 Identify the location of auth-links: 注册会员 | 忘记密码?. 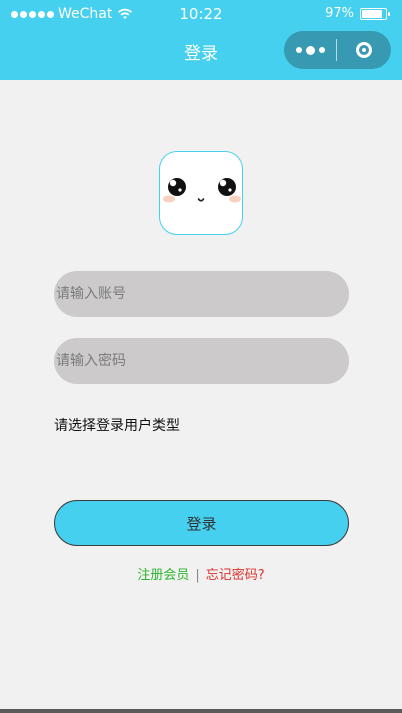
(201, 576).